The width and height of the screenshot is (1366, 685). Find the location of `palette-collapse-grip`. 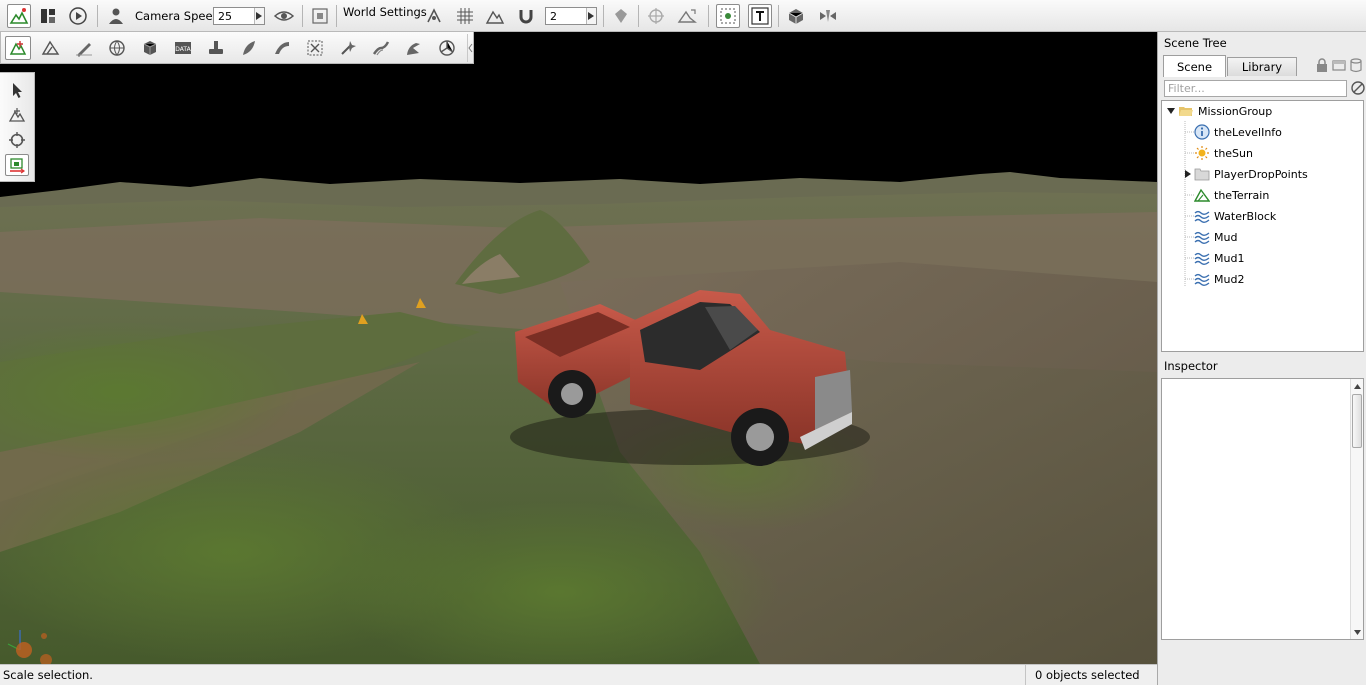

palette-collapse-grip is located at coordinates (470, 48).